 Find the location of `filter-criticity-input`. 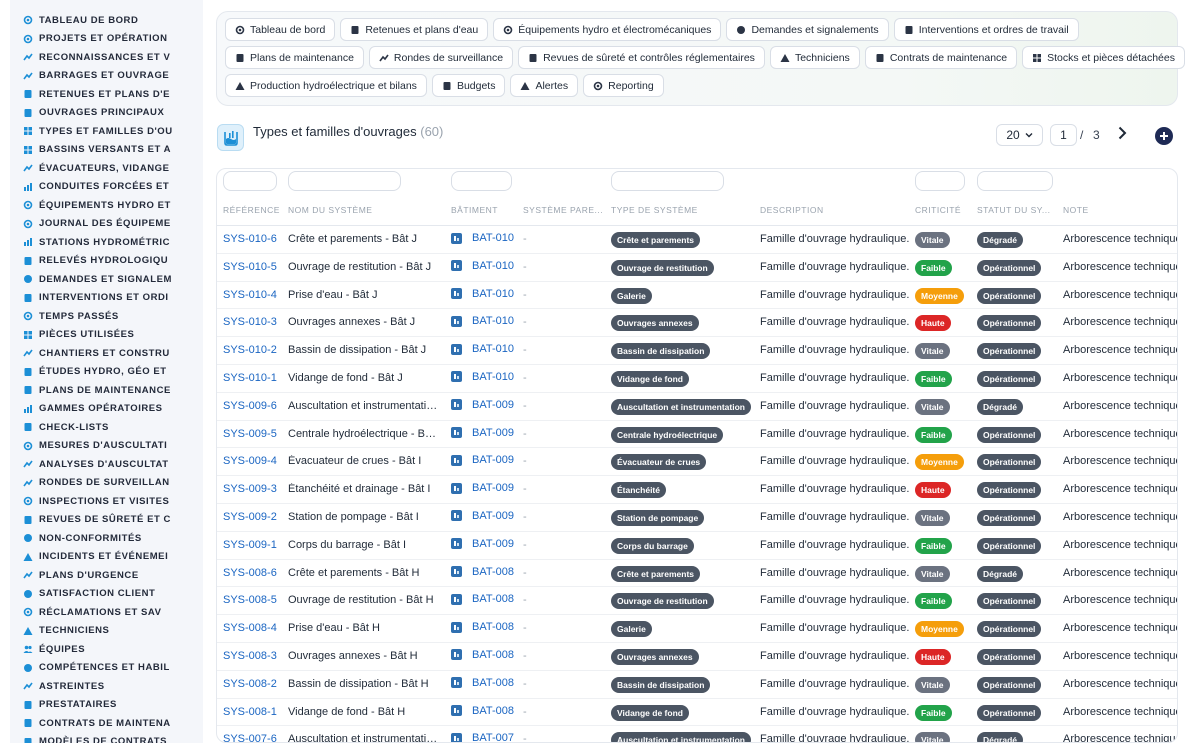

filter-criticity-input is located at coordinates (940, 181).